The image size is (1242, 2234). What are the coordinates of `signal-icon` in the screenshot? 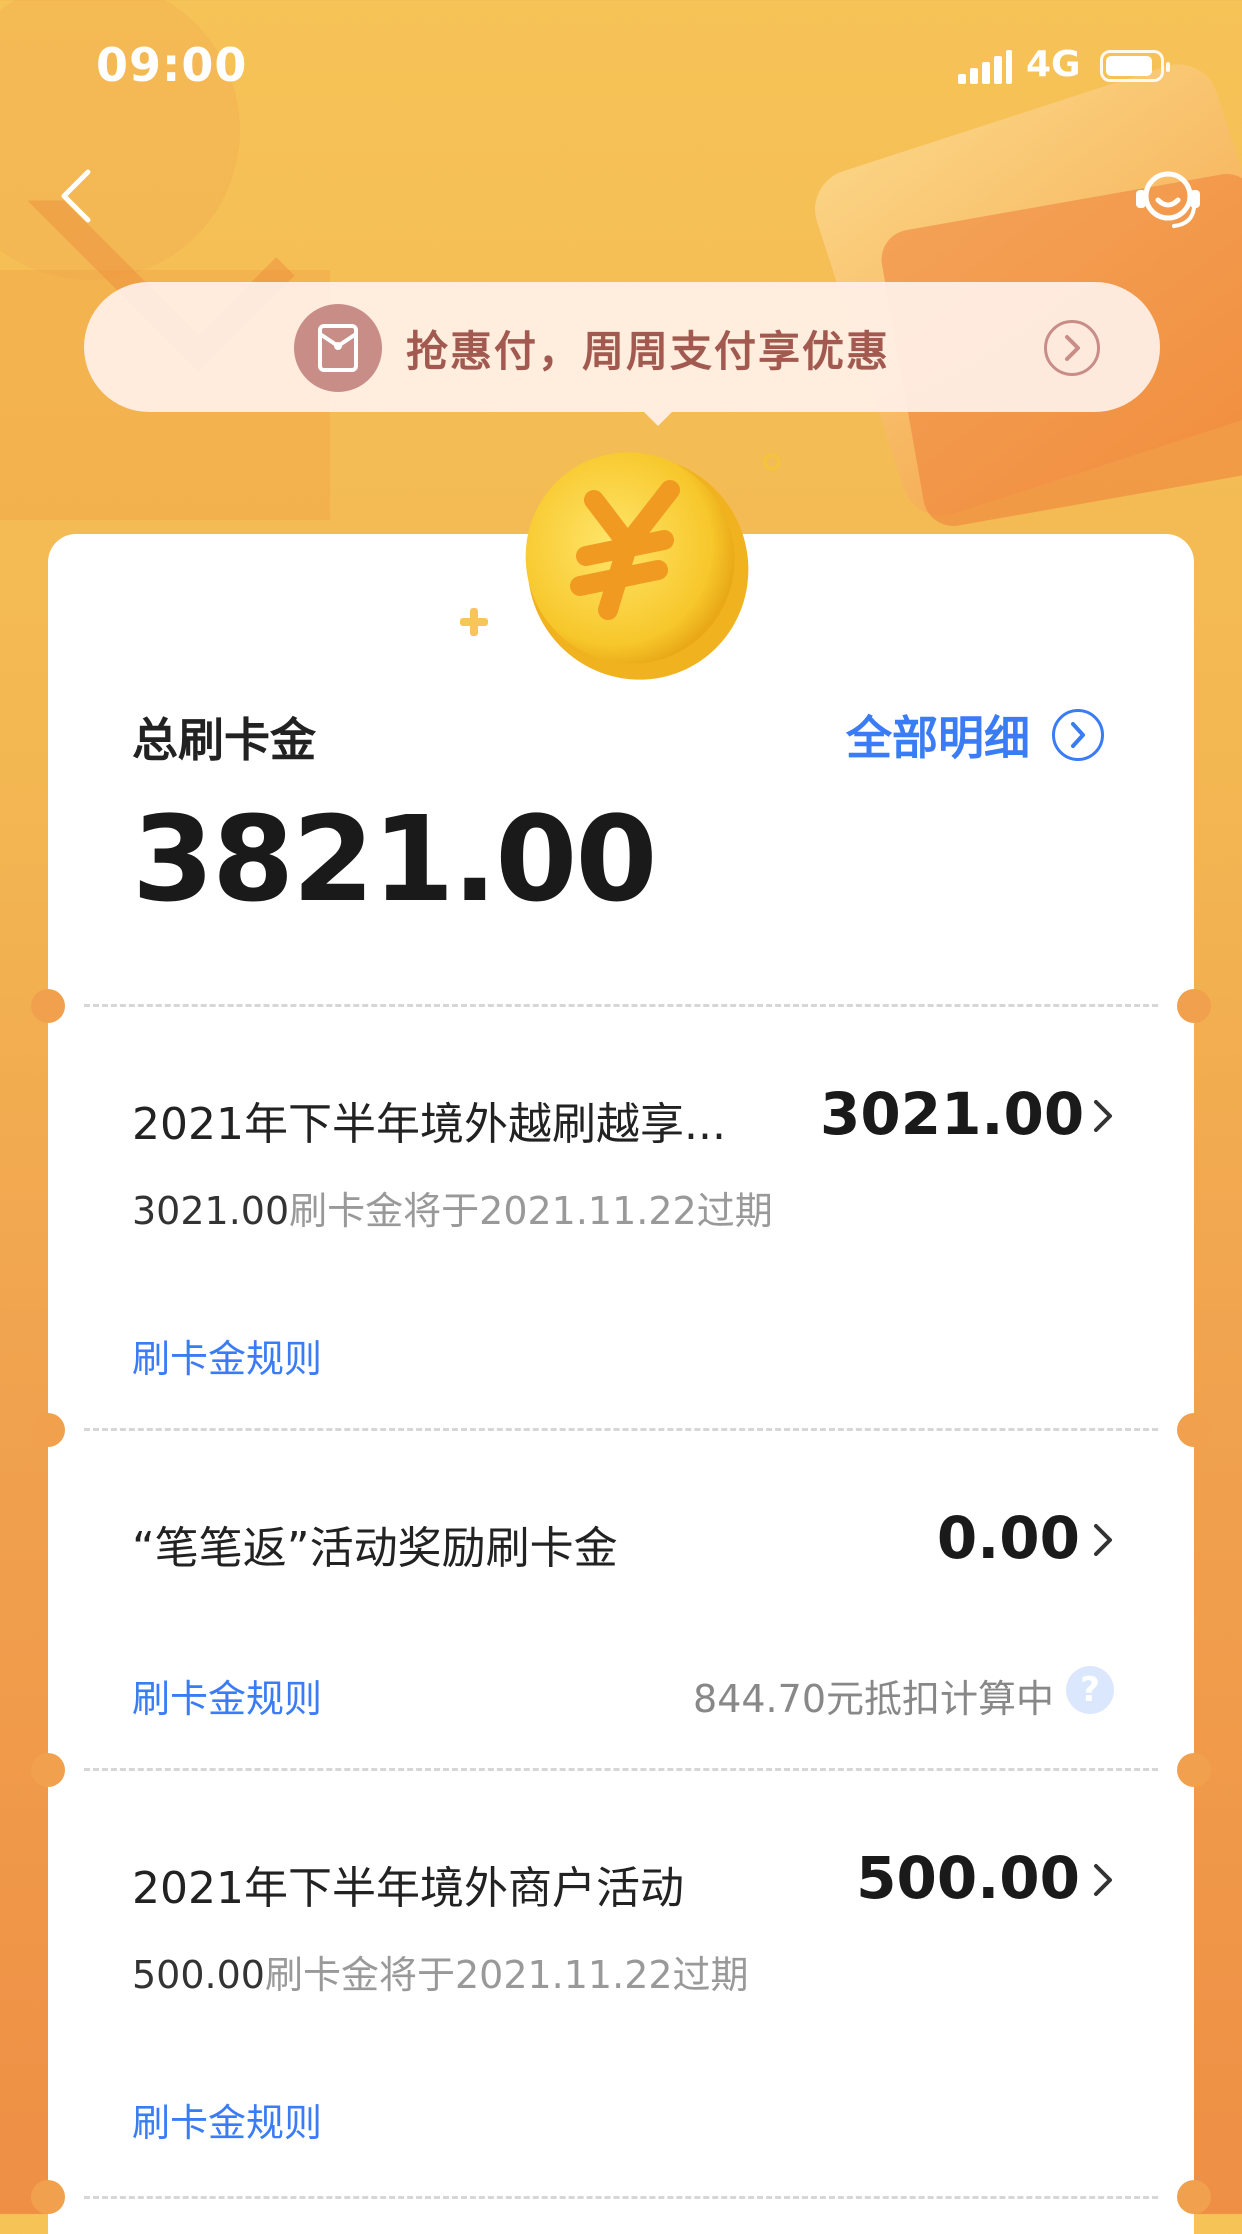 It's located at (985, 67).